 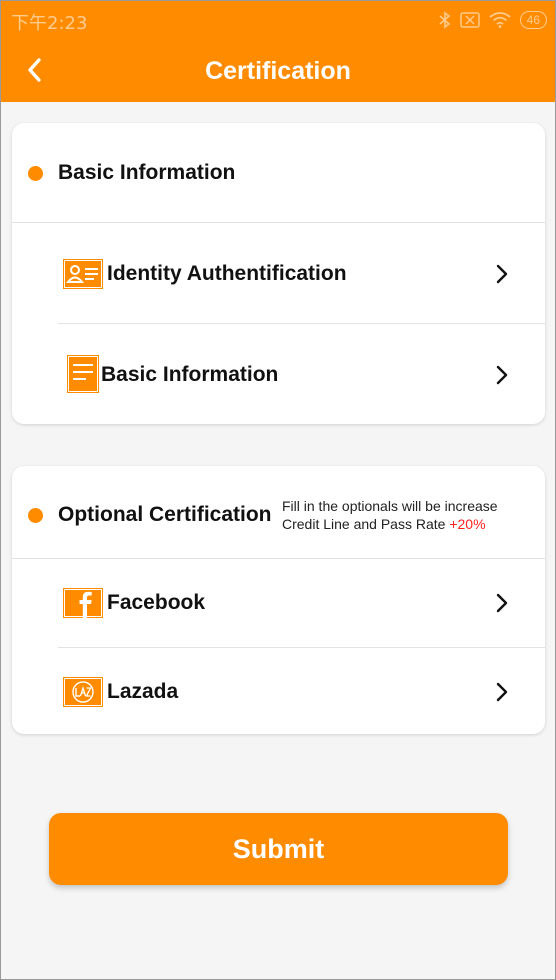 I want to click on note-line-1: Fill in the optionals will be increase, so click(x=390, y=506).